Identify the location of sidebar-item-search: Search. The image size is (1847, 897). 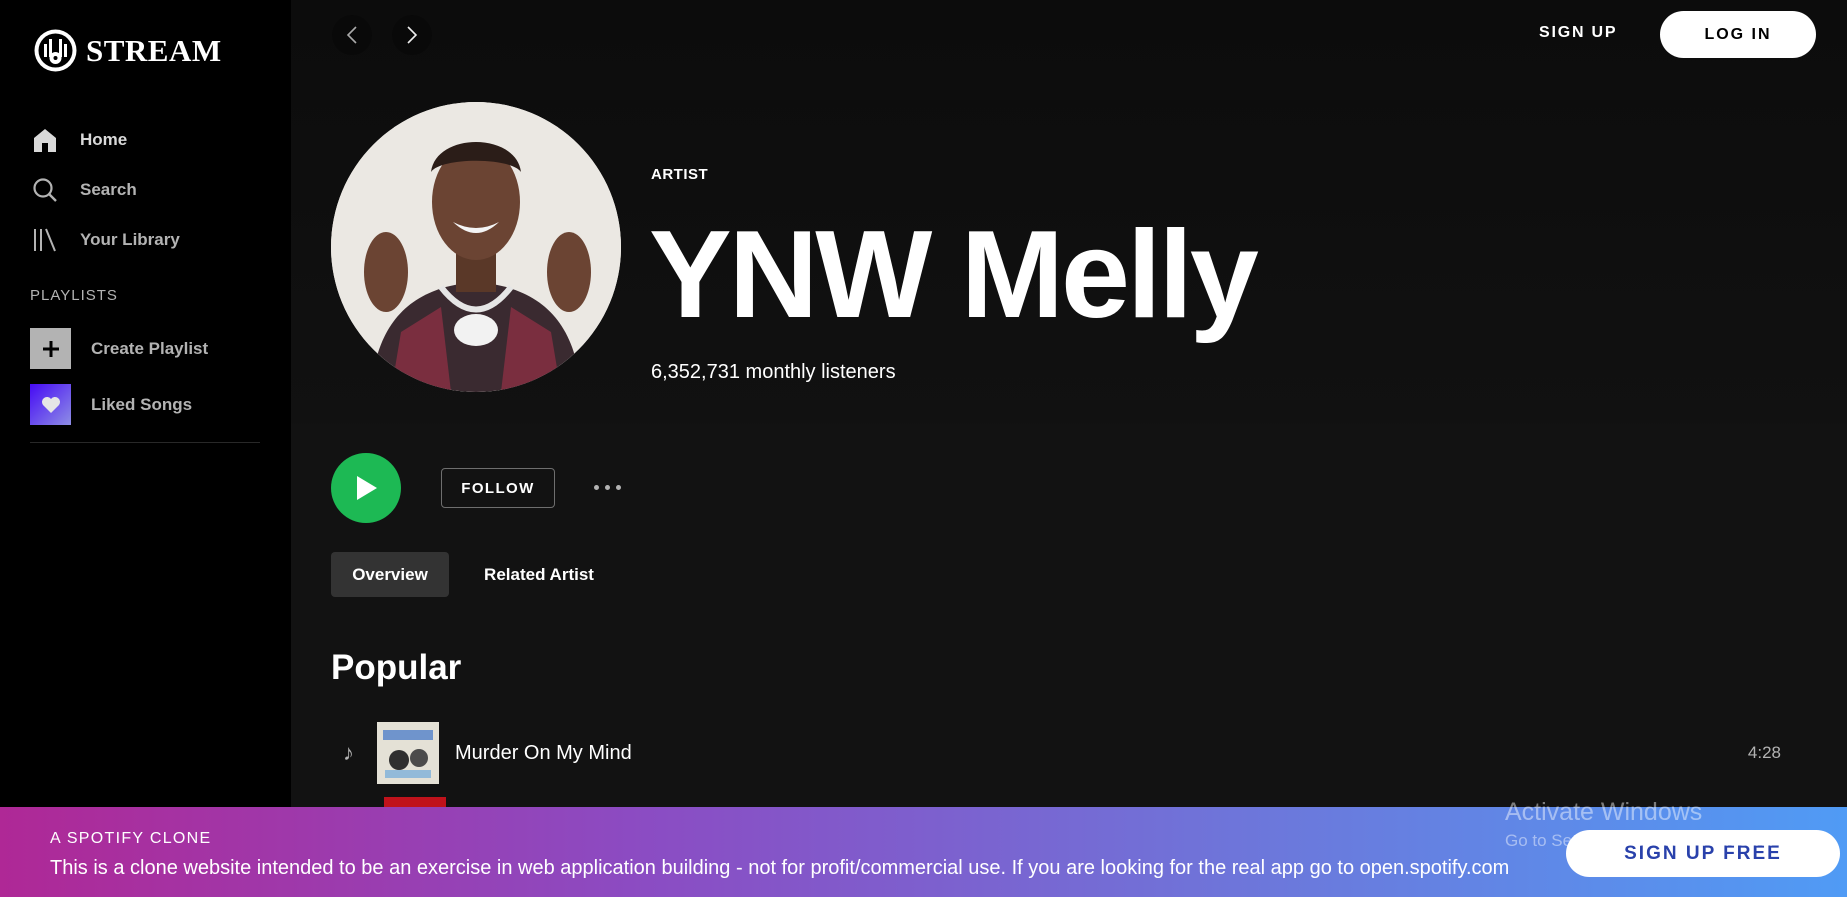
(105, 190).